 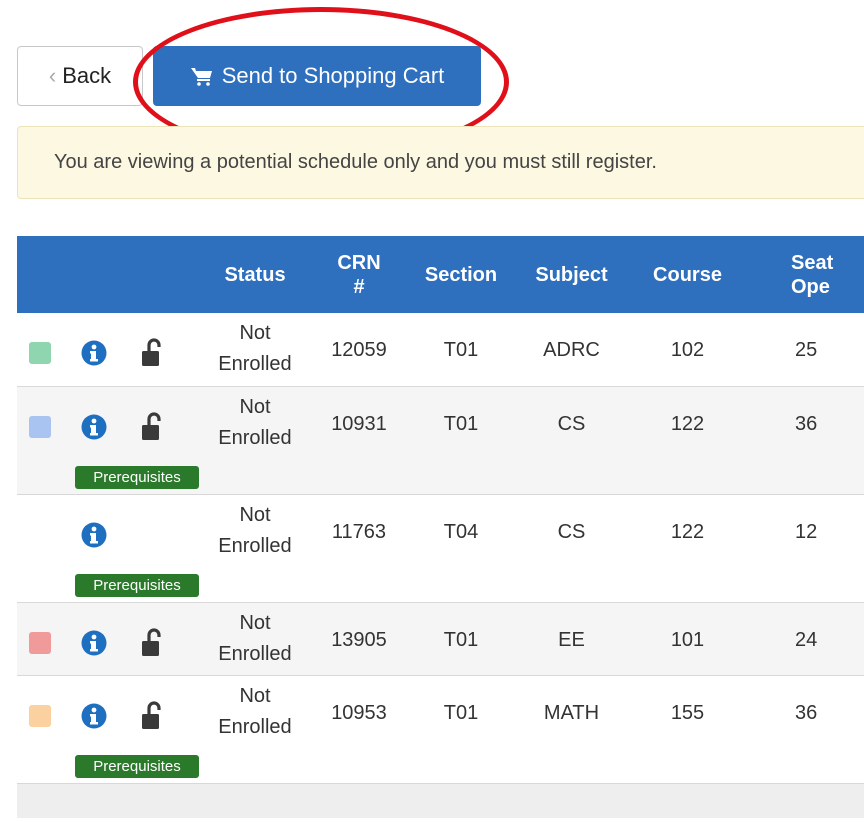 What do you see at coordinates (110, 274) in the screenshot?
I see `header-icons` at bounding box center [110, 274].